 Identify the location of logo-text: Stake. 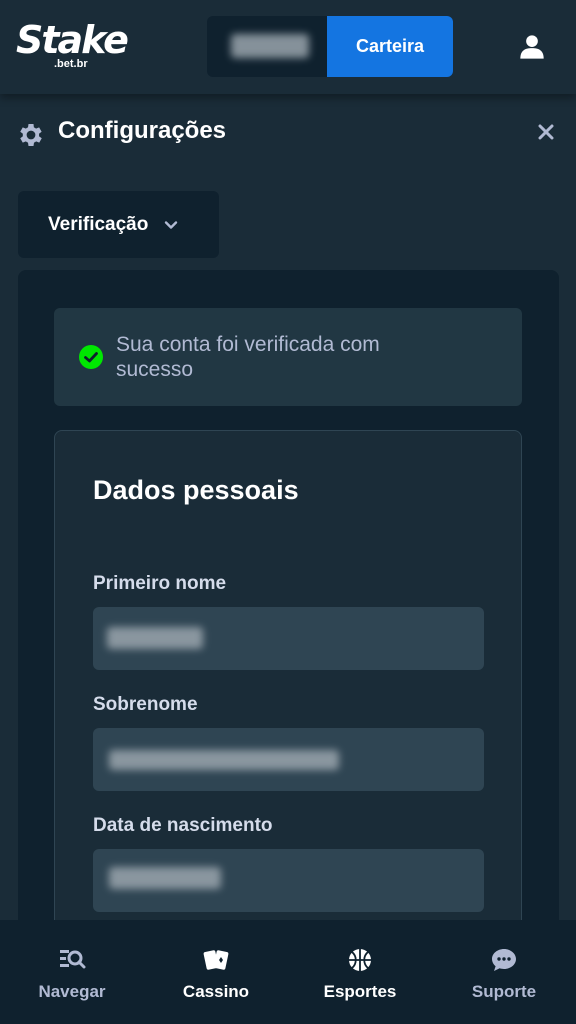
(72, 40).